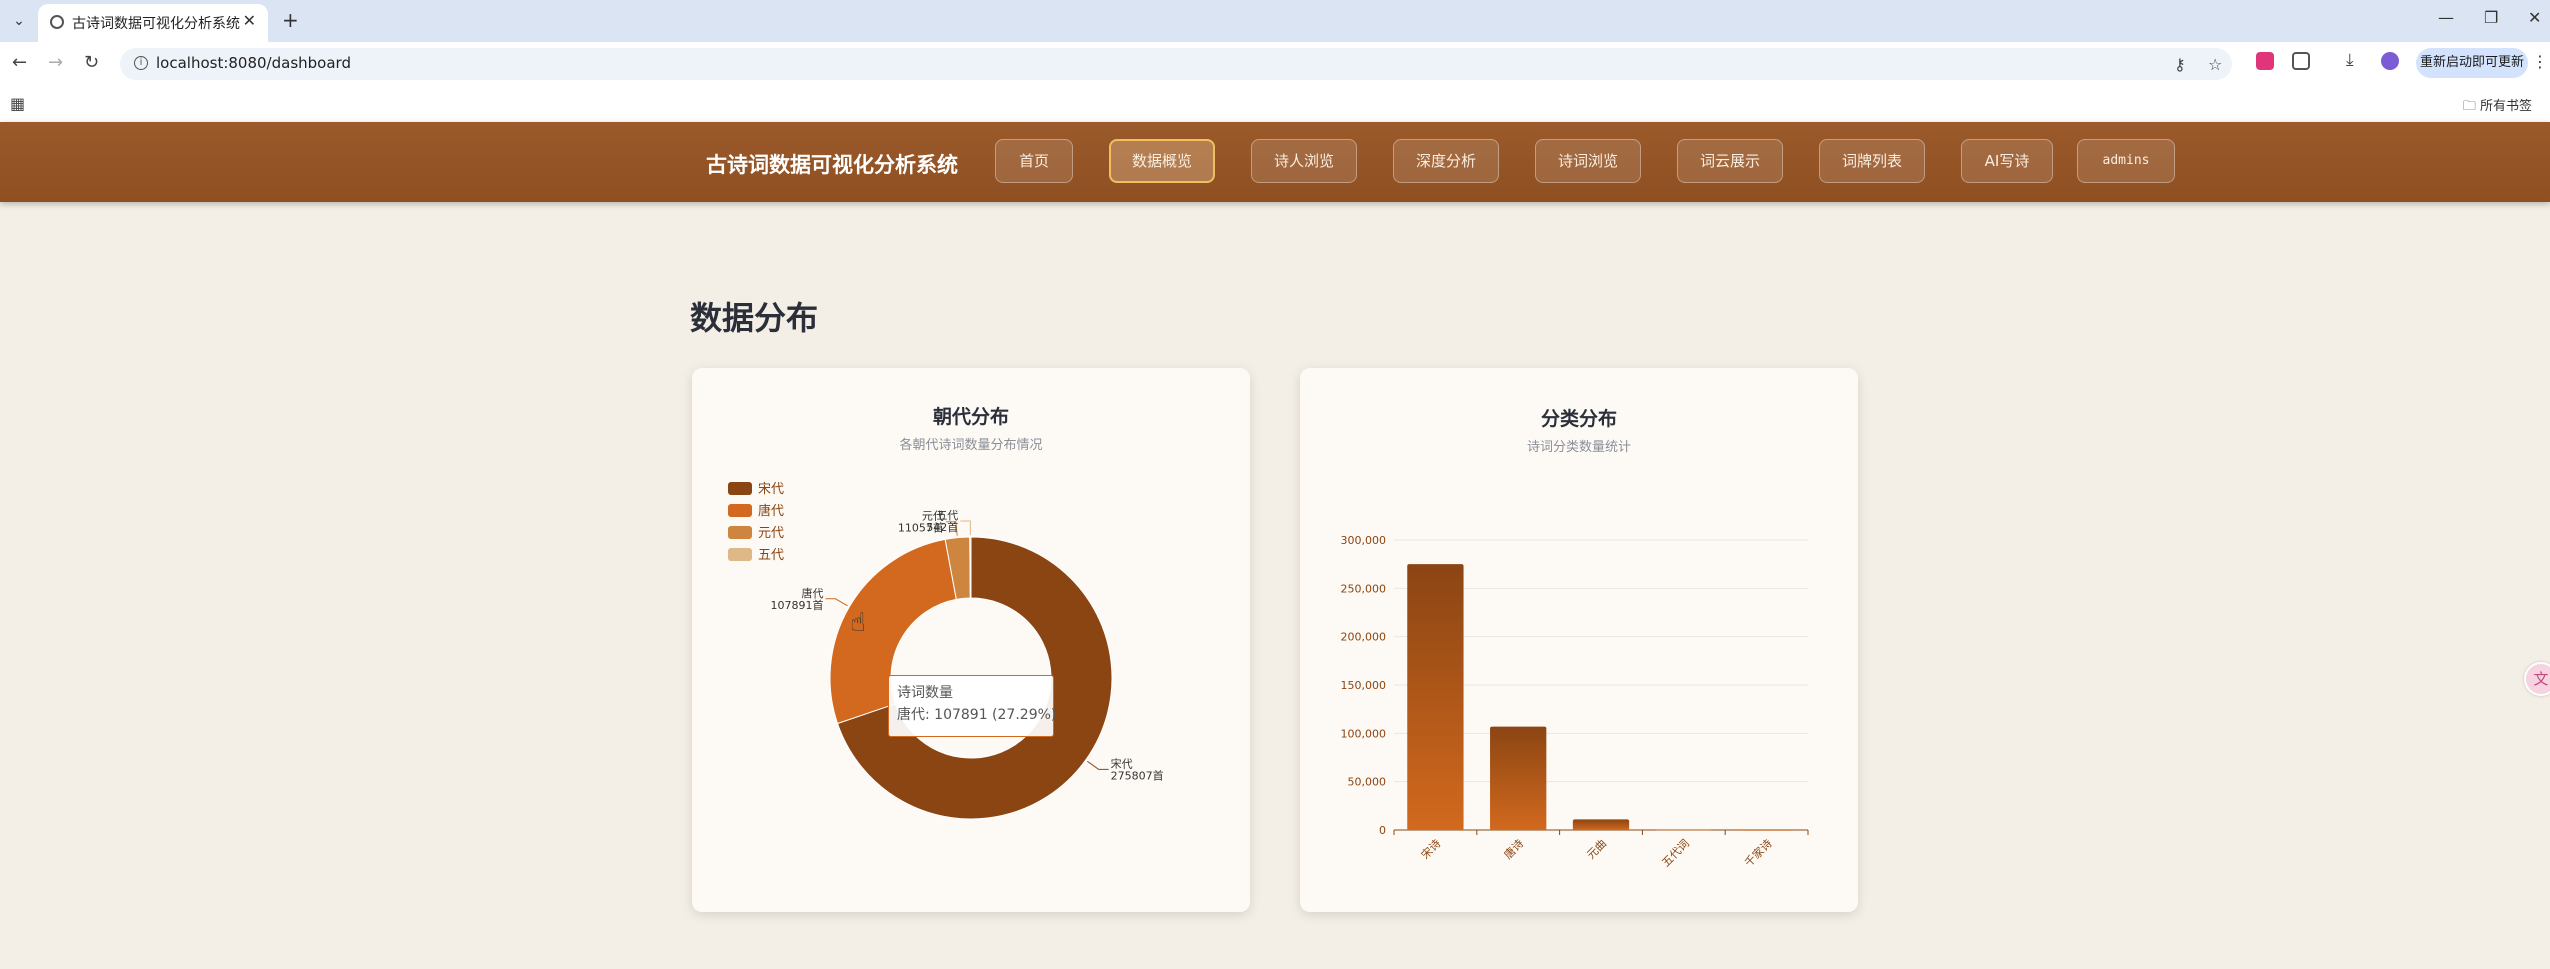 This screenshot has width=2550, height=969. What do you see at coordinates (1367, 782) in the screenshot?
I see `y-tick-label: 50,000` at bounding box center [1367, 782].